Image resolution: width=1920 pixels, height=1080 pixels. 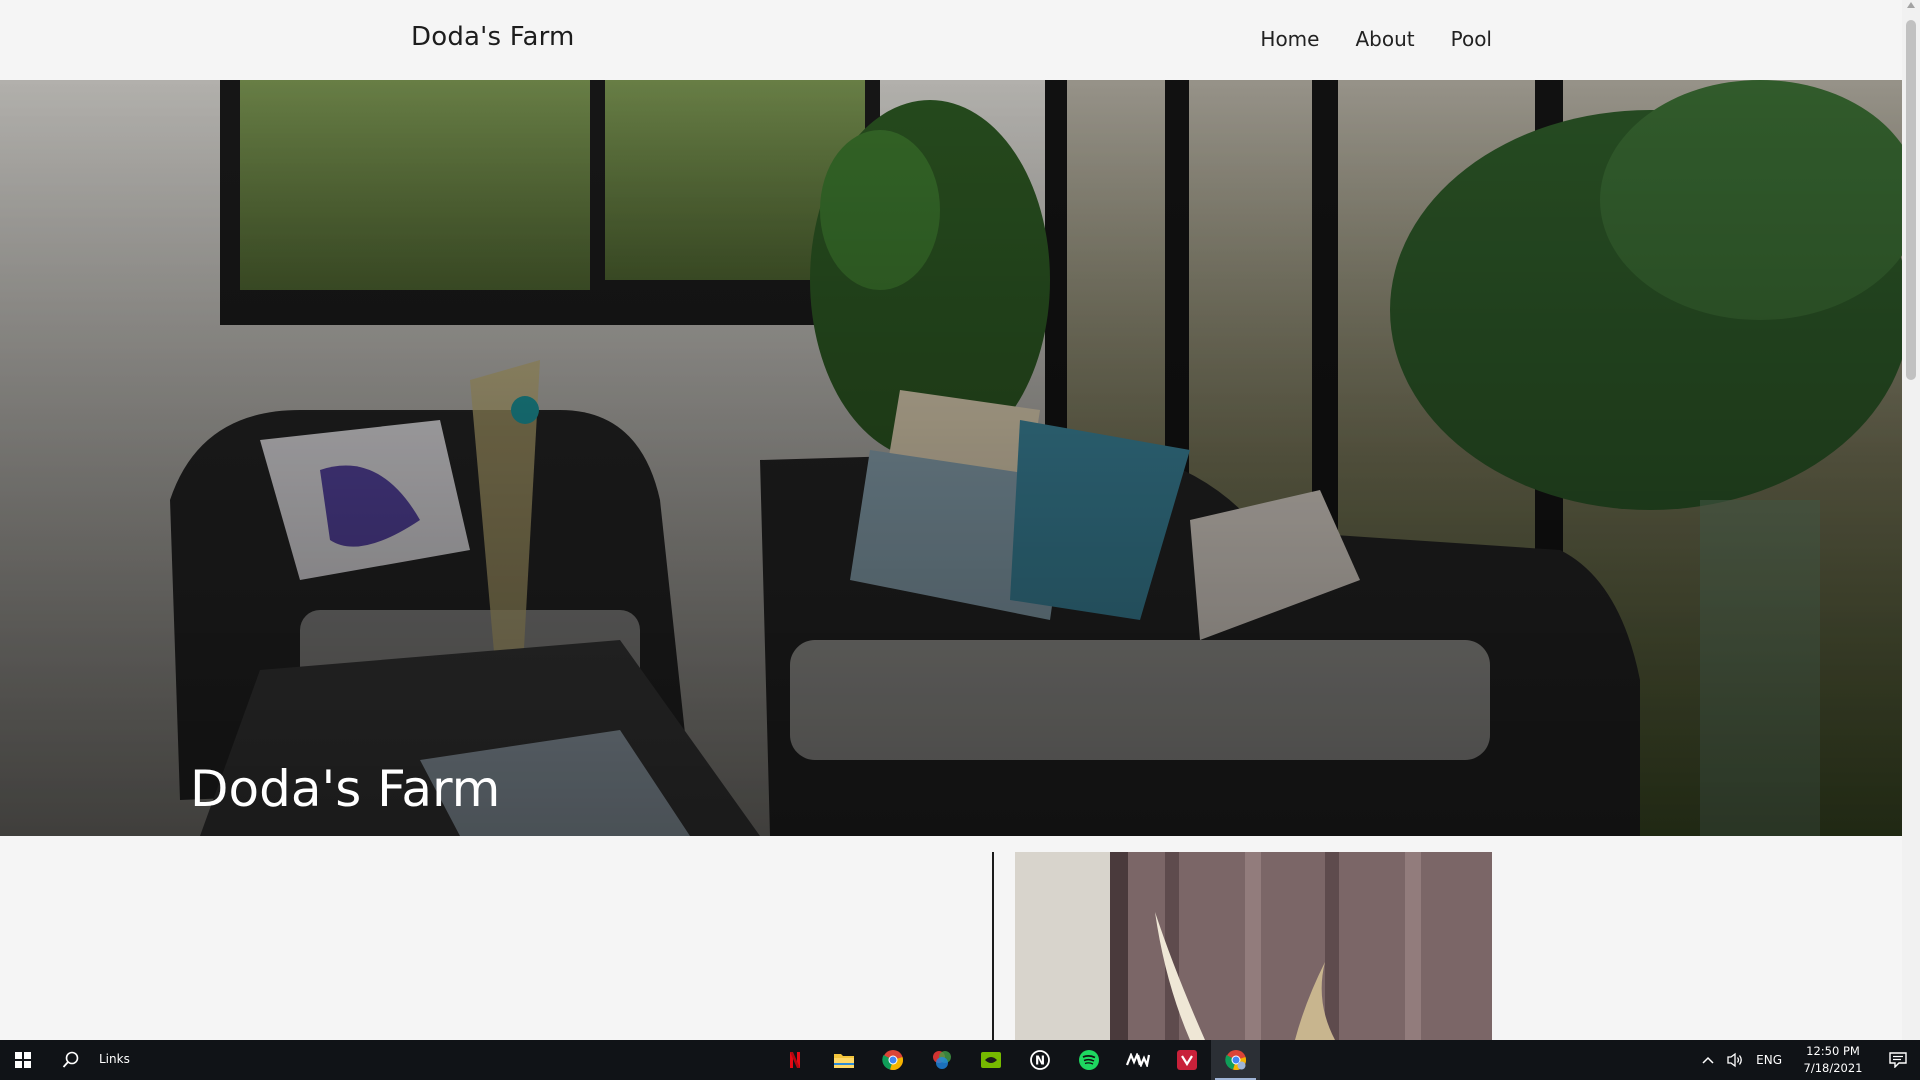 I want to click on windows-logo-icon, so click(x=23, y=1060).